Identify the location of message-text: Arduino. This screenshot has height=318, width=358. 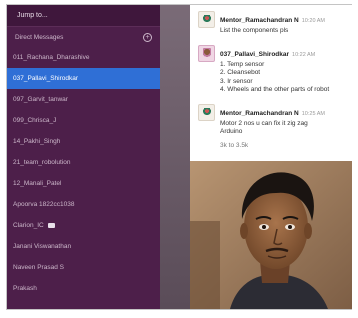
(231, 131).